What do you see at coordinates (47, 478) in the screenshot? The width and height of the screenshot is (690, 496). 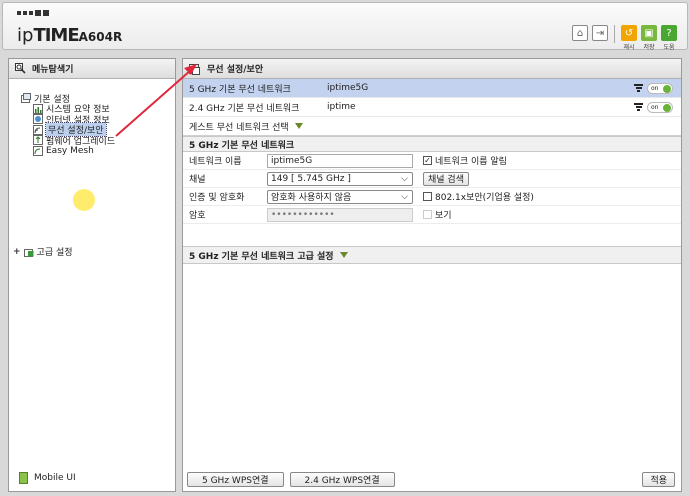 I see `mobile-ui-link: Mobile UI` at bounding box center [47, 478].